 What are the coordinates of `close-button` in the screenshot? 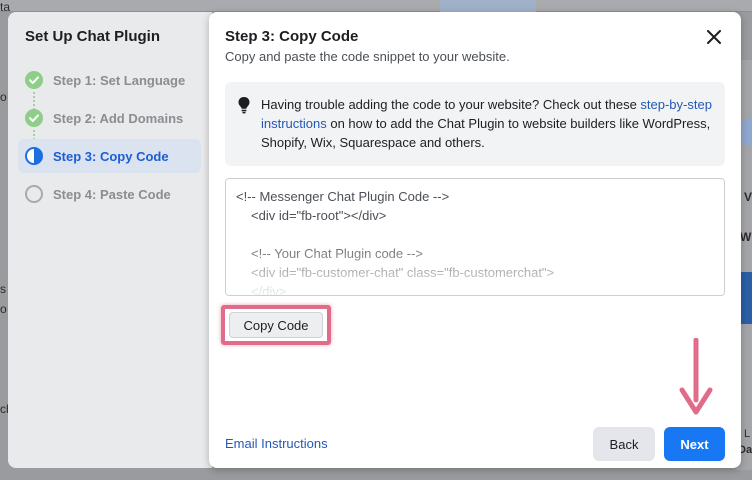 It's located at (714, 37).